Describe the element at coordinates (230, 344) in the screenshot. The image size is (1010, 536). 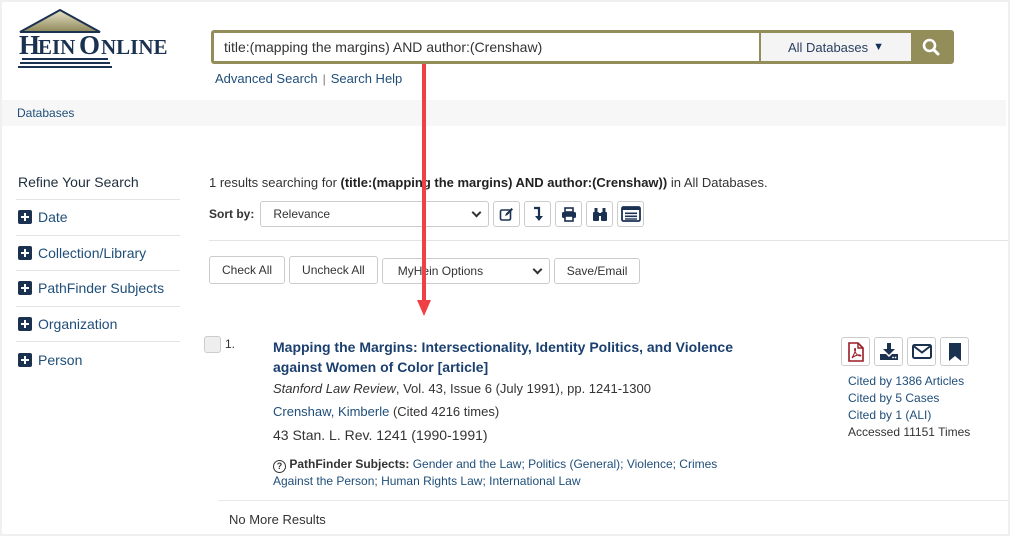
I see `result-number: 1.` at that location.